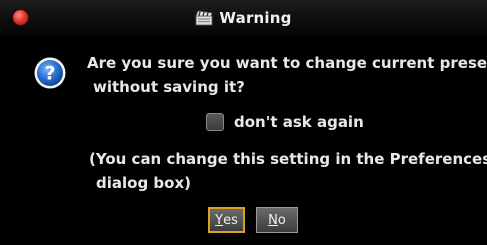 The height and width of the screenshot is (245, 487). I want to click on no-mnemonic: N, so click(273, 220).